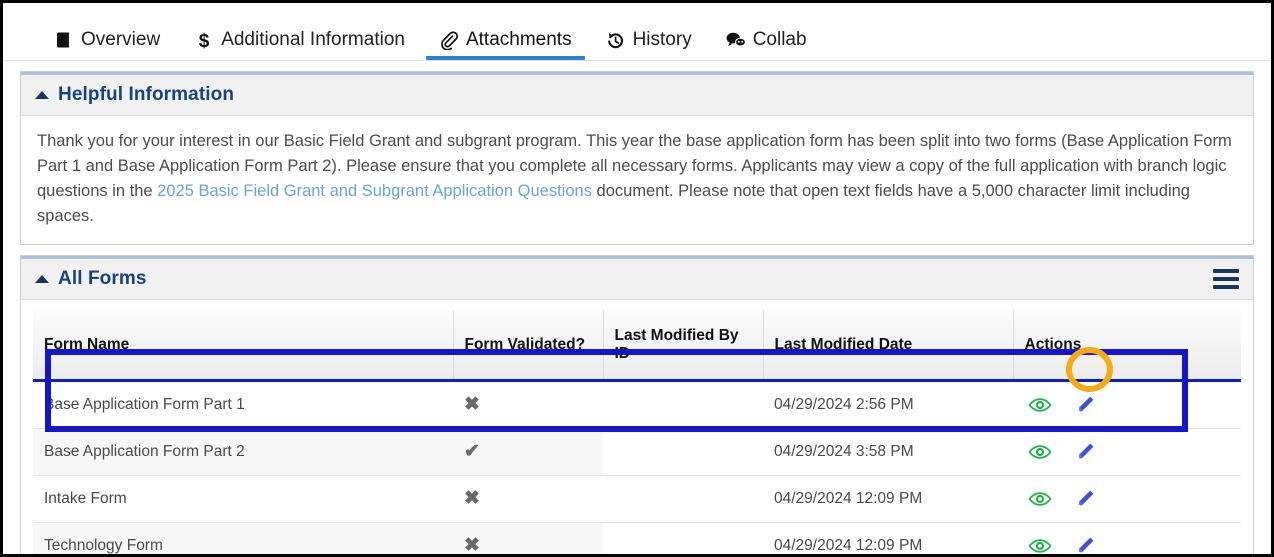 The height and width of the screenshot is (557, 1274). I want to click on tab-history: History, so click(649, 44).